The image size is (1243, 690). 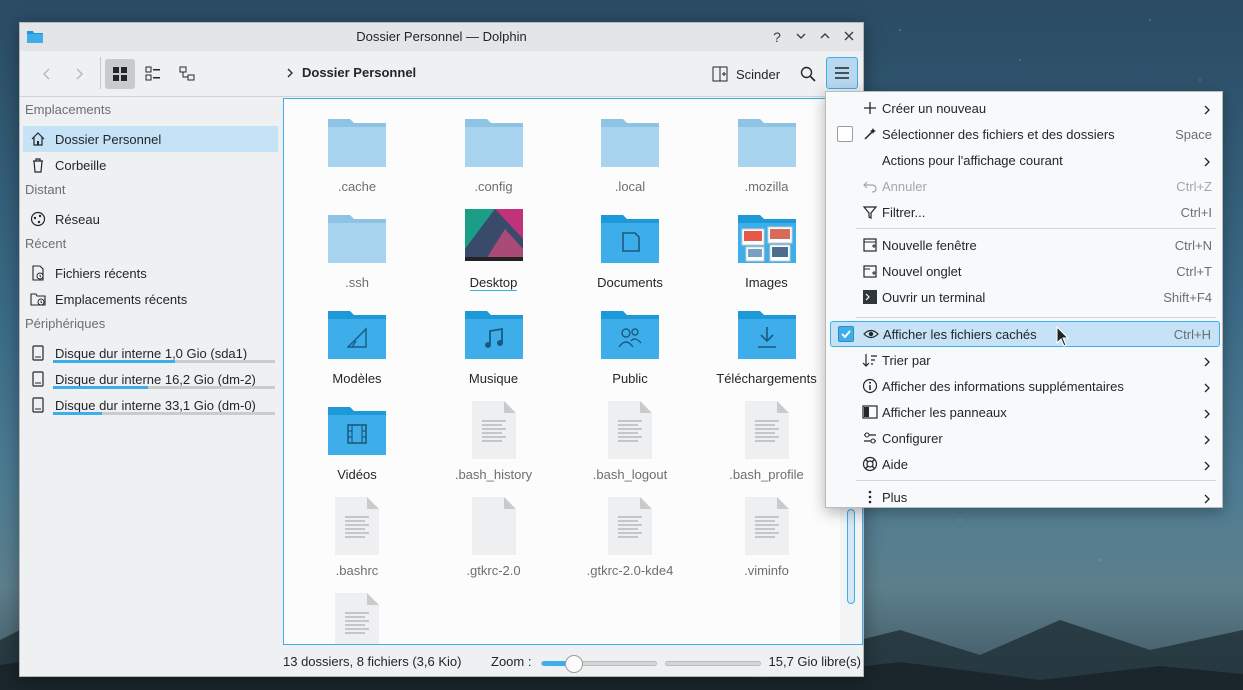 I want to click on compact-view-button, so click(x=153, y=74).